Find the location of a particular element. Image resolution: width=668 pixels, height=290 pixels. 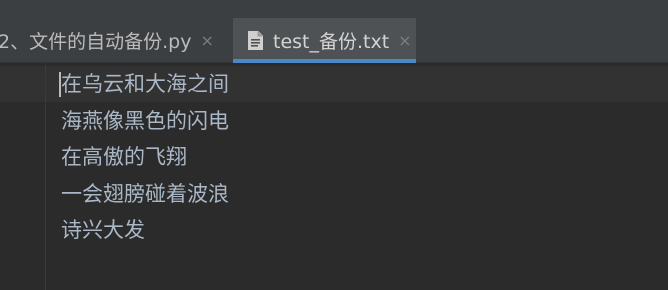

tab-test-backup-txt: test_备份.txt × is located at coordinates (324, 40).